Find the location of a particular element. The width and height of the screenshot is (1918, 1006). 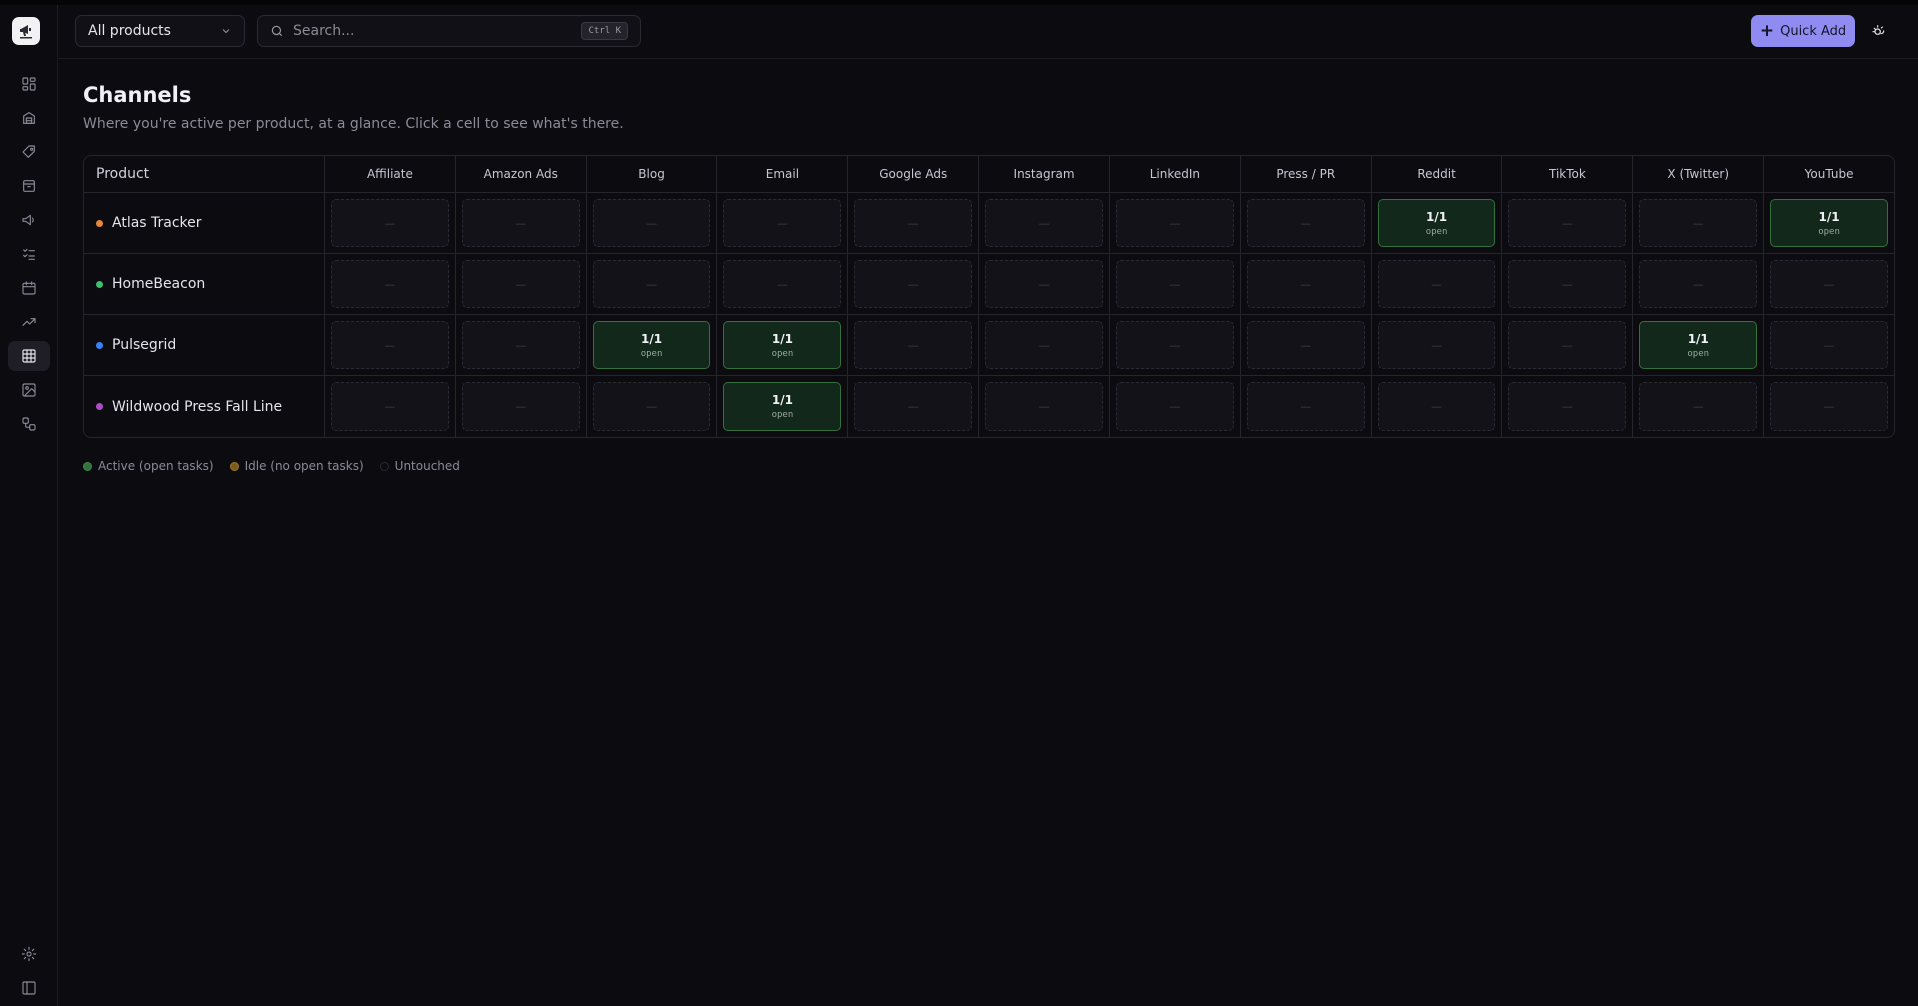

nav-inventory is located at coordinates (29, 186).